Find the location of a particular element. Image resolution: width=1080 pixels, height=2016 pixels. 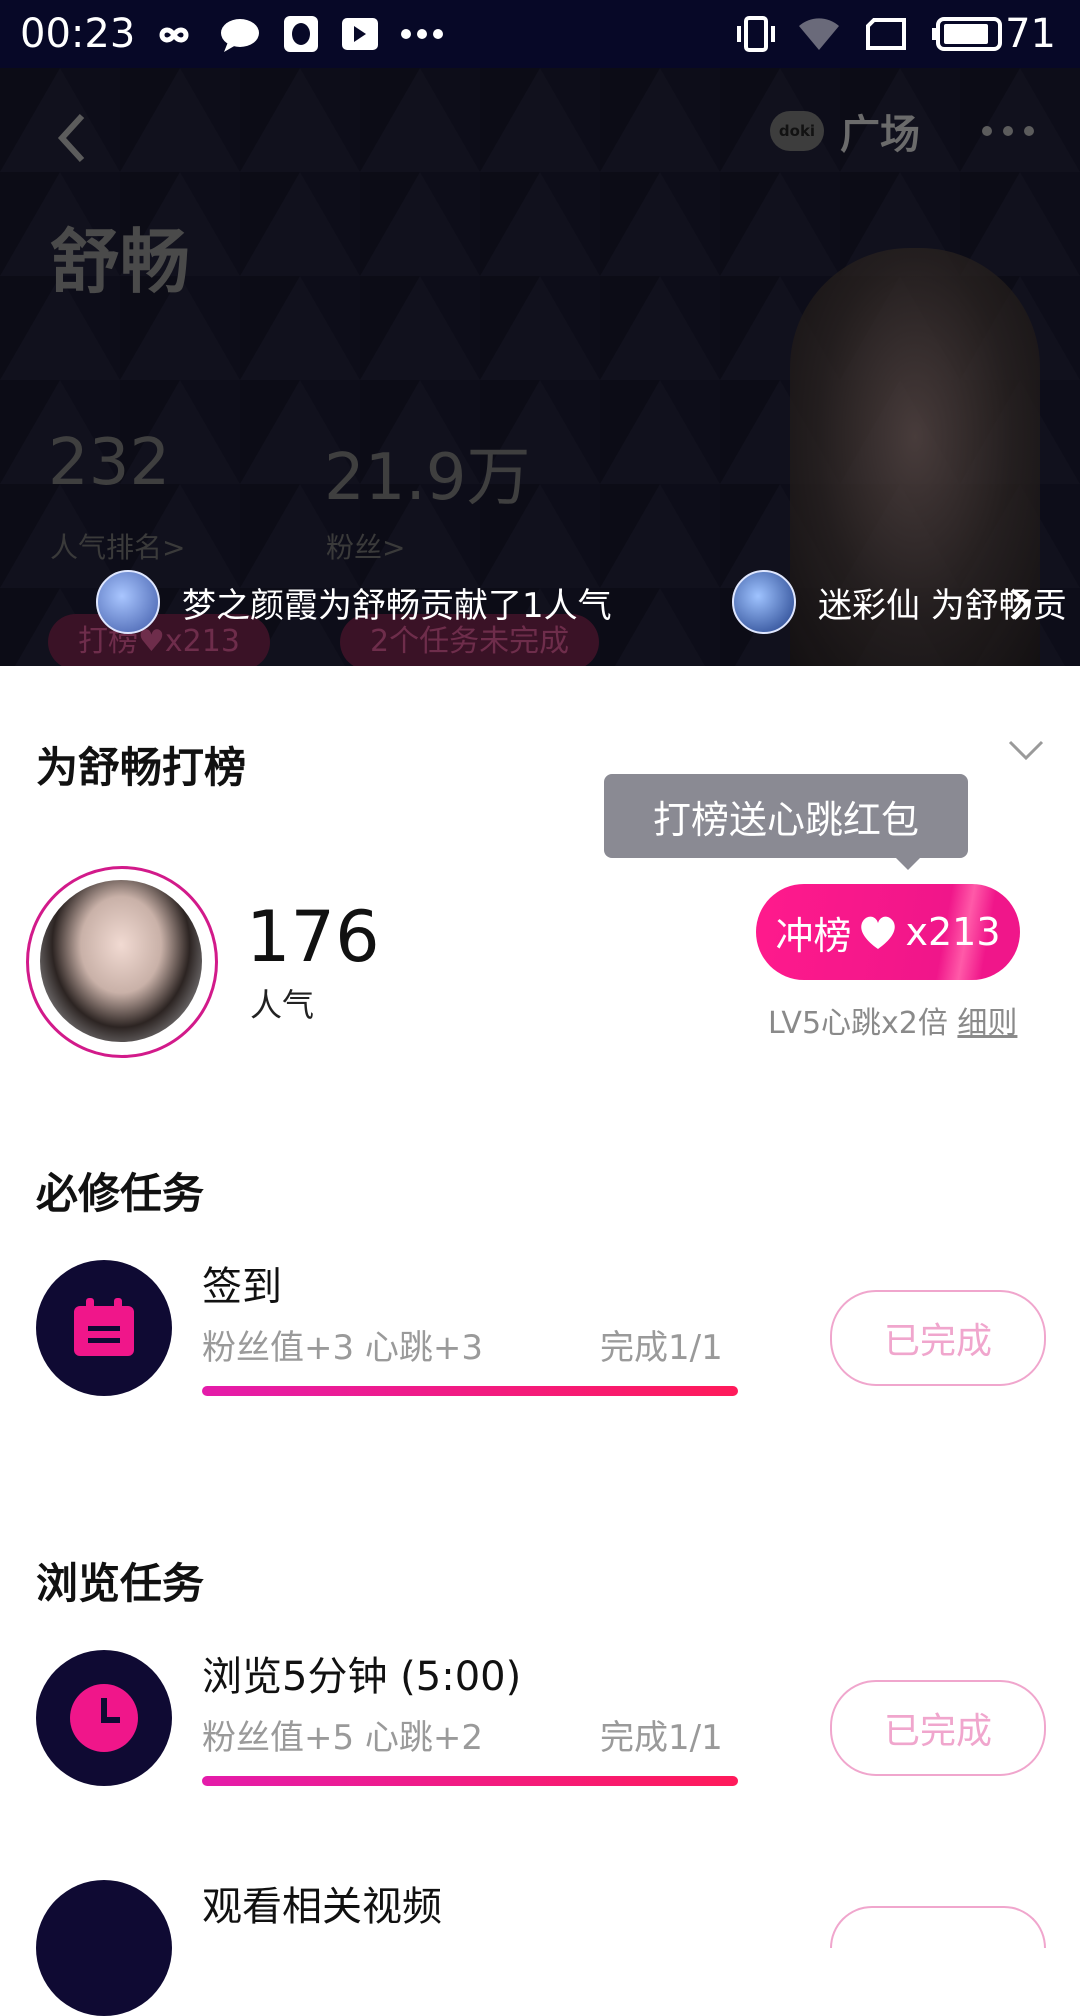

ticker-text: 梦之颜霞为舒畅贡献了1人气 is located at coordinates (397, 605).